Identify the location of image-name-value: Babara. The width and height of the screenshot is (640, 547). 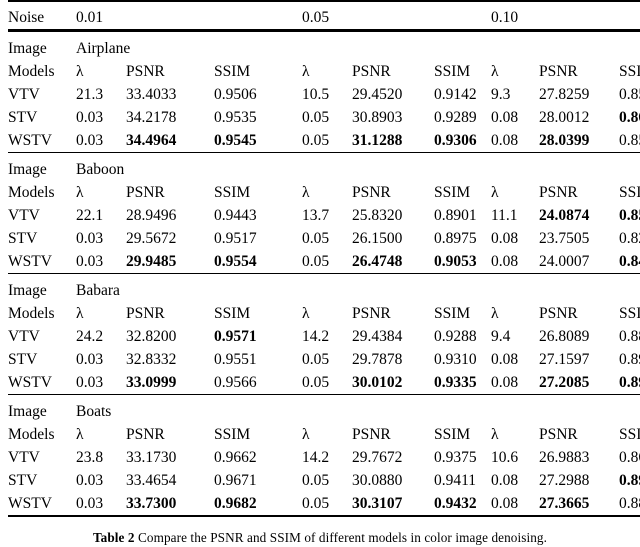
(98, 290).